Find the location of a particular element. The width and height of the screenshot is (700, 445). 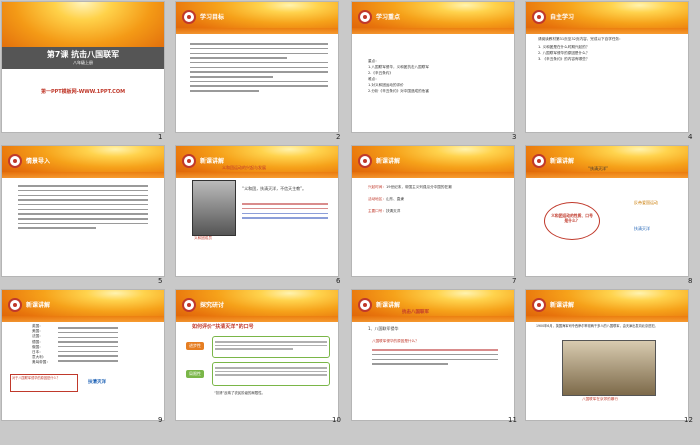

list-item: 奥匈帝国： is located at coordinates (41, 362).